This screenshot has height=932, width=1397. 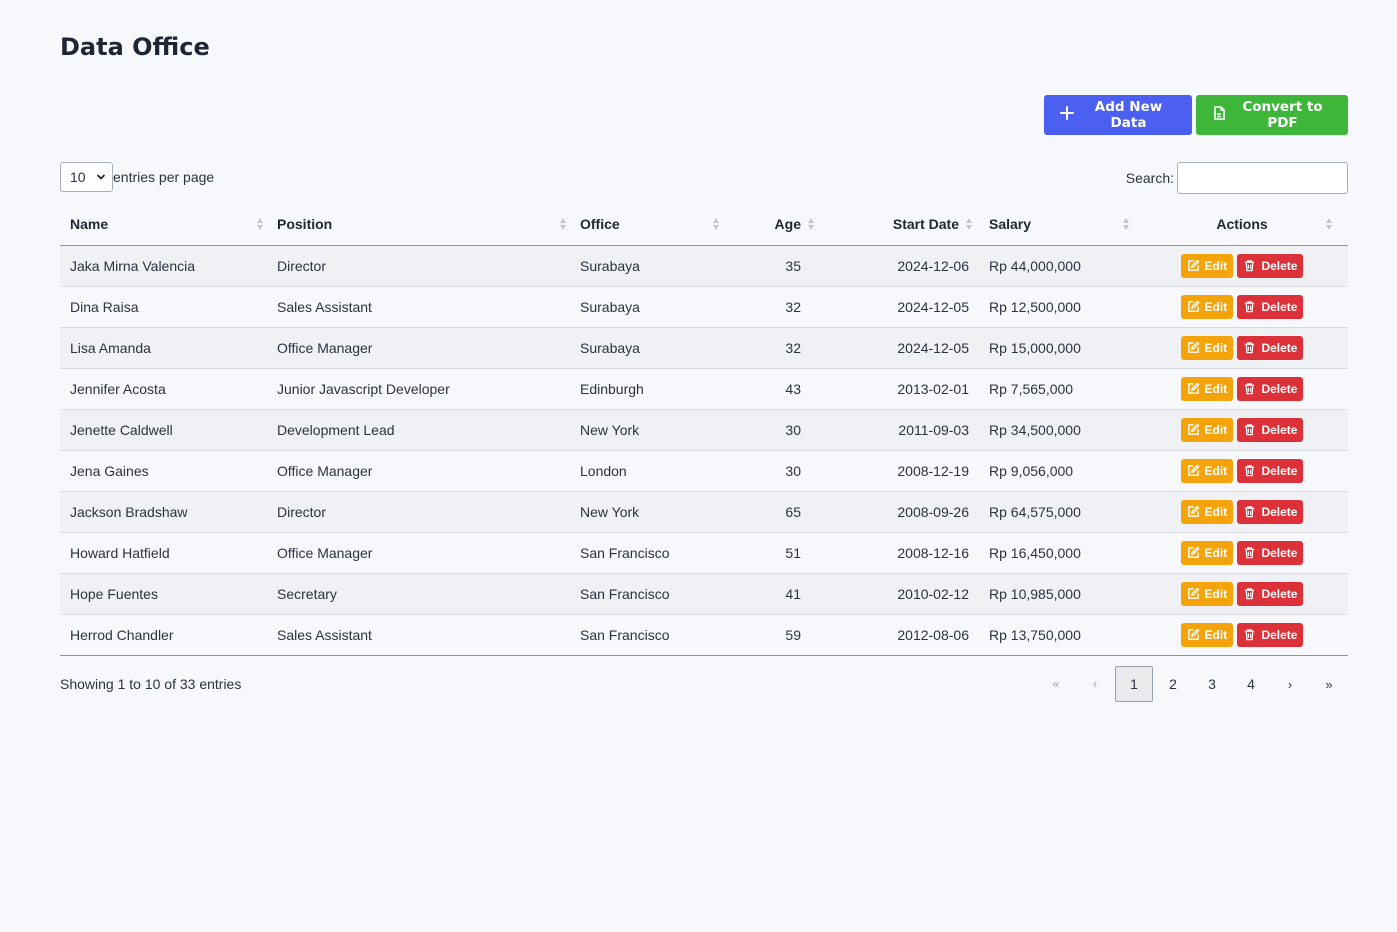 I want to click on cell-age: 32, so click(x=772, y=348).